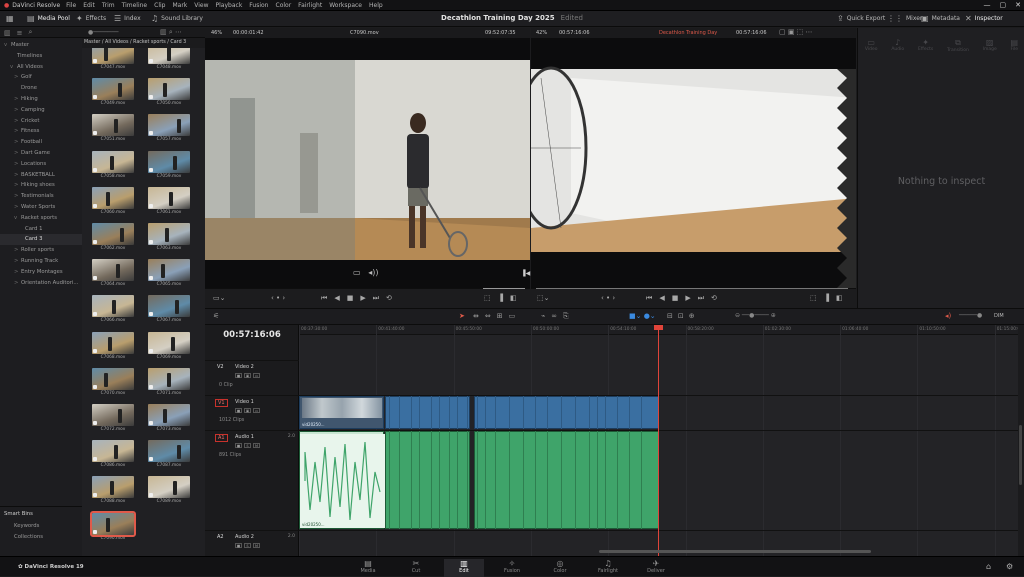  I want to click on bin-item: Drone, so click(25, 88).